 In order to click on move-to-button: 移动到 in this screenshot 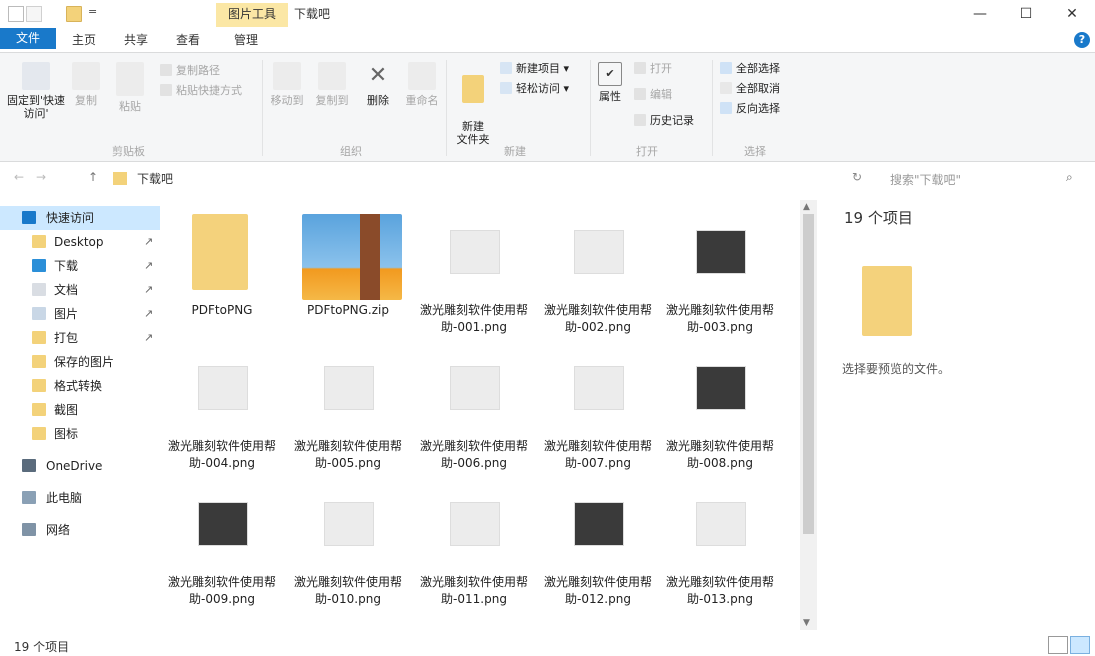, I will do `click(287, 84)`.